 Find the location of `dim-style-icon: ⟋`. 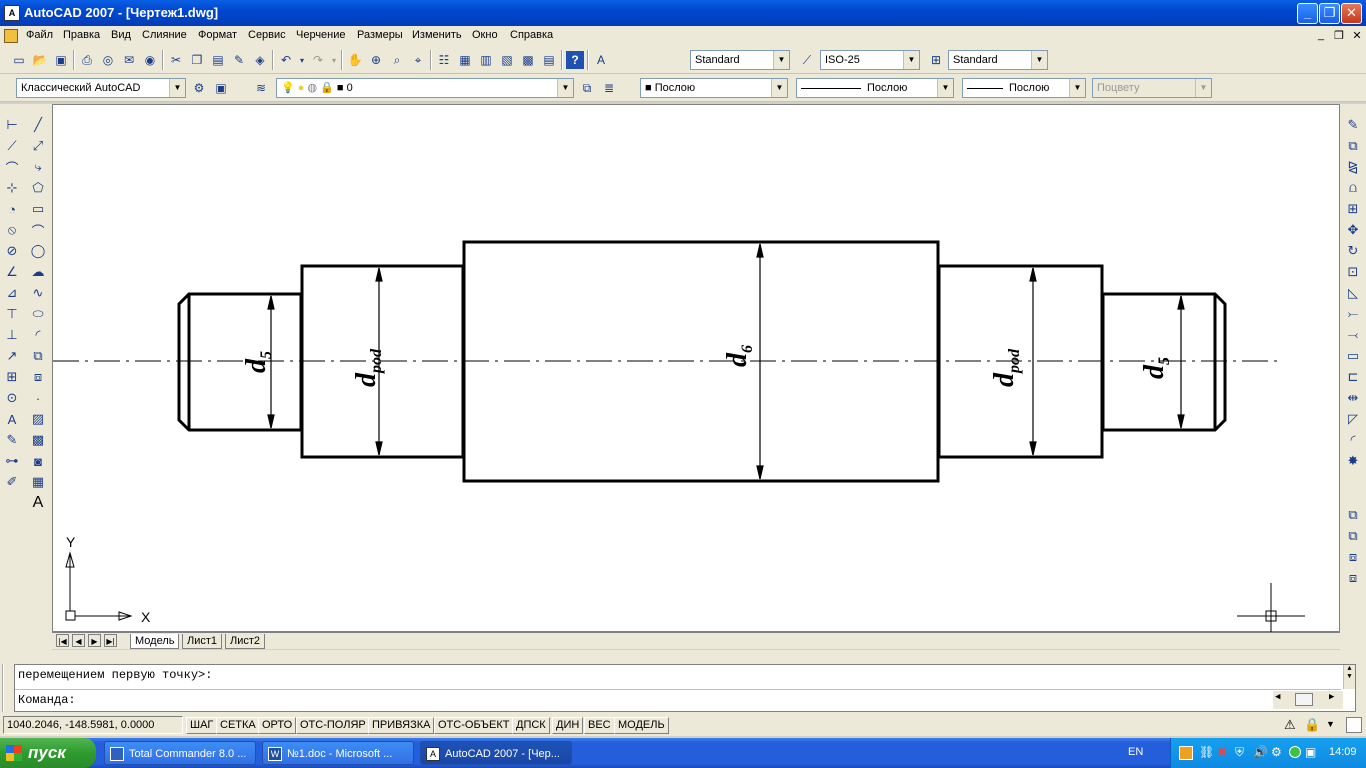

dim-style-icon: ⟋ is located at coordinates (807, 60).